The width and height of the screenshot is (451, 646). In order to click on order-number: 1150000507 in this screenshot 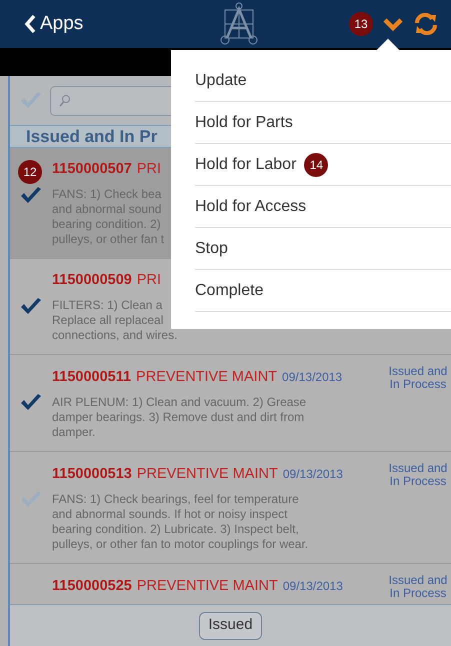, I will do `click(92, 169)`.